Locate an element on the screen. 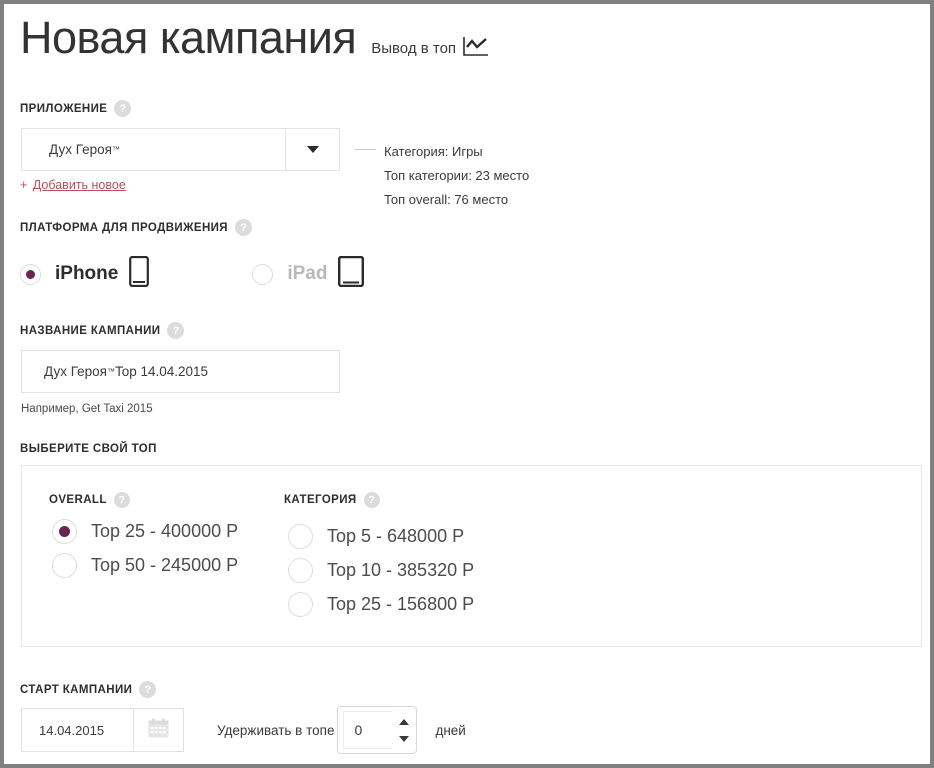 This screenshot has height=768, width=934. campaign-name-value-suffix: Top 14.04.2015 is located at coordinates (161, 371).